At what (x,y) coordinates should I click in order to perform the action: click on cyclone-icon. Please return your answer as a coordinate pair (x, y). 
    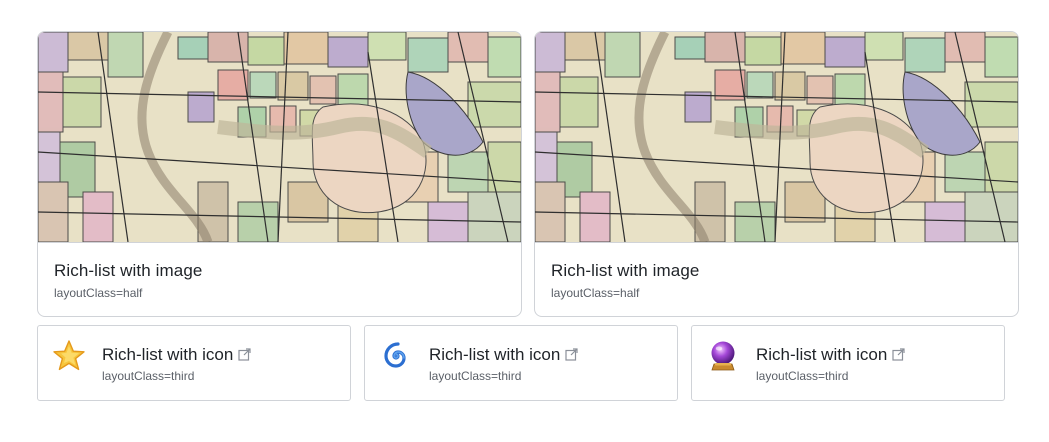
    Looking at the image, I should click on (396, 356).